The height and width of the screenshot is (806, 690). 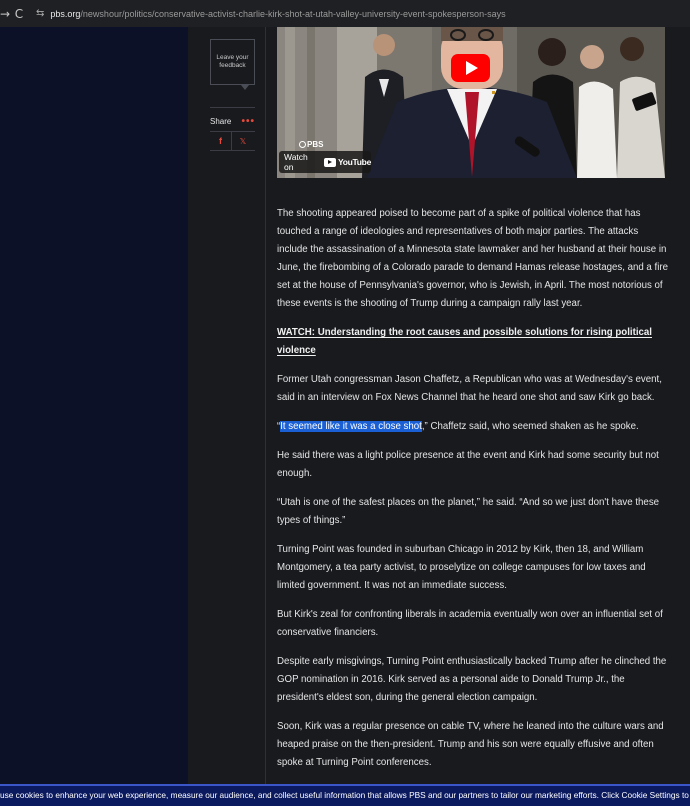 What do you see at coordinates (65, 13) in the screenshot?
I see `url-domain: pbs.org` at bounding box center [65, 13].